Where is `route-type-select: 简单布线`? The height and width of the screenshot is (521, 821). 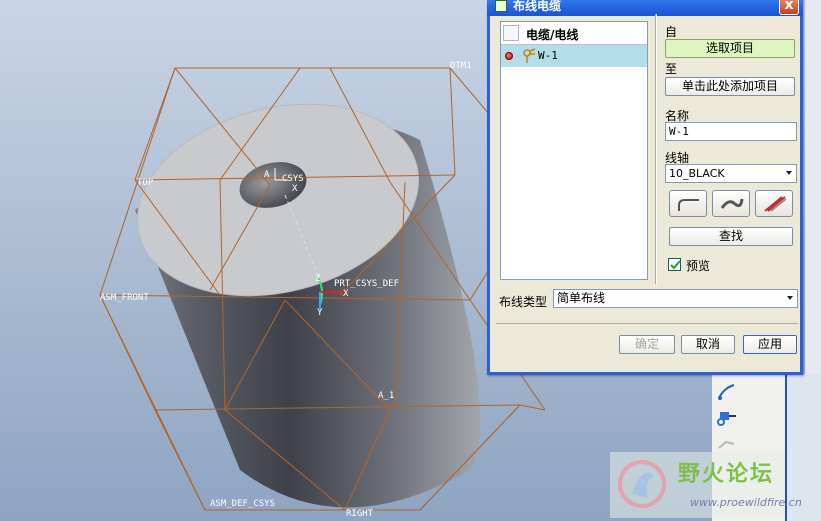
route-type-select: 简单布线 is located at coordinates (675, 298).